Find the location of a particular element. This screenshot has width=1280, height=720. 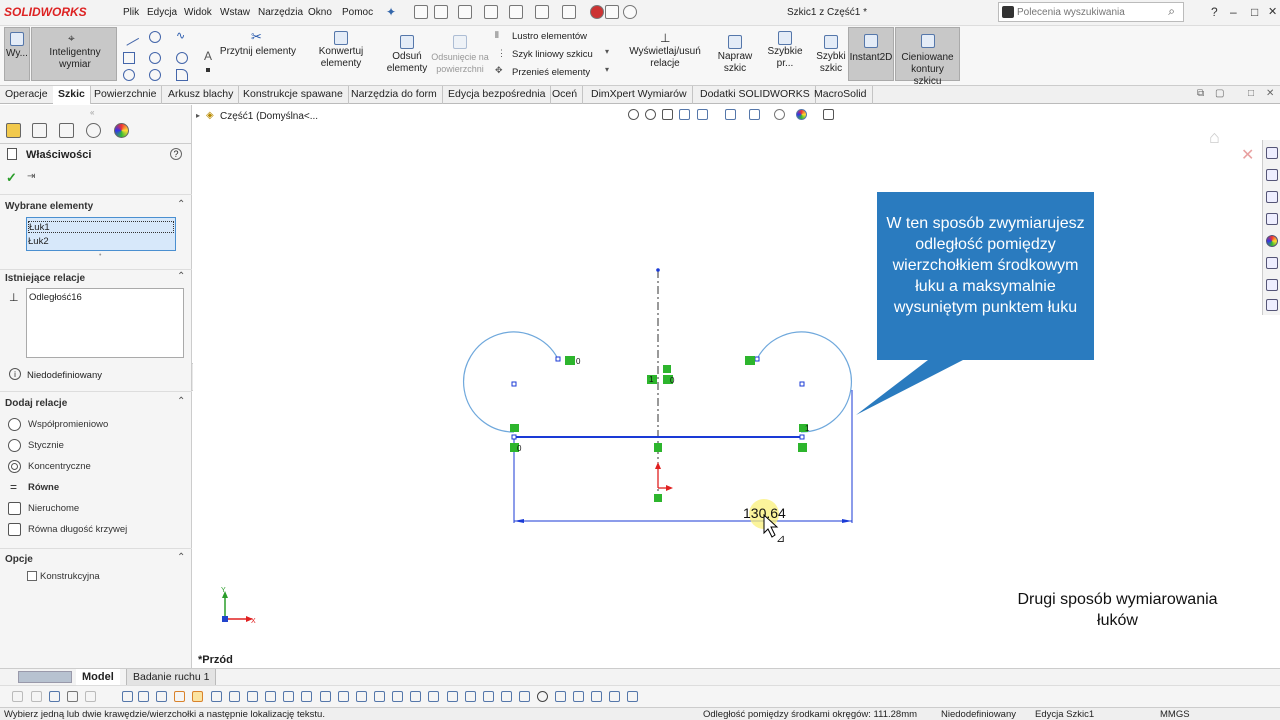

rebuild-icon is located at coordinates (597, 12).